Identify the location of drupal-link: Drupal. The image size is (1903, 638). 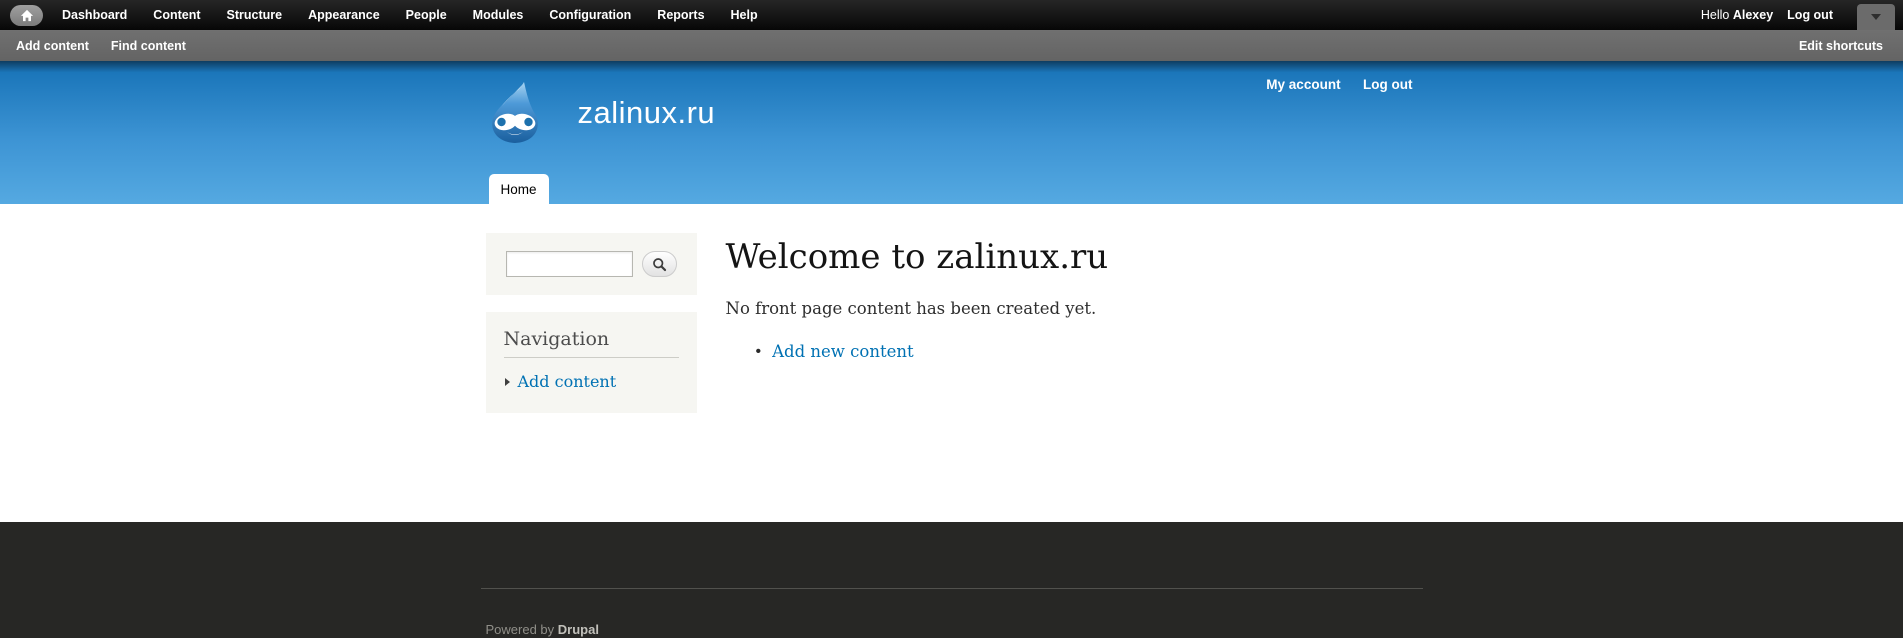
(578, 629).